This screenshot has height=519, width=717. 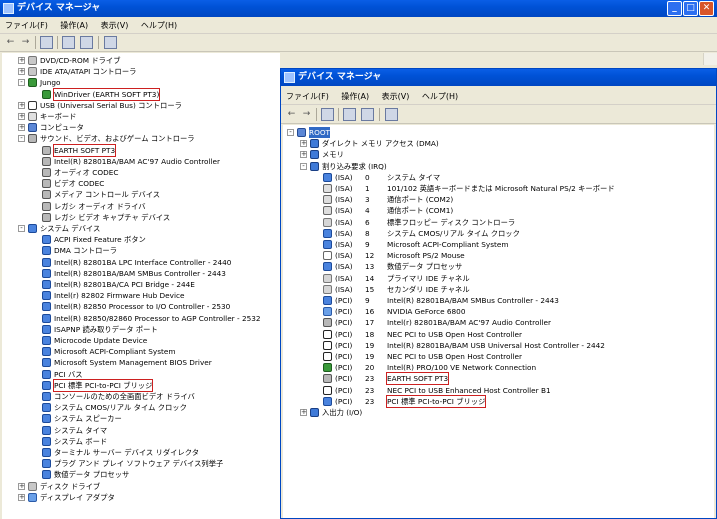 What do you see at coordinates (141, 138) in the screenshot?
I see `tree-item: - サウンド、ビデオ、およびゲーム コントローラ` at bounding box center [141, 138].